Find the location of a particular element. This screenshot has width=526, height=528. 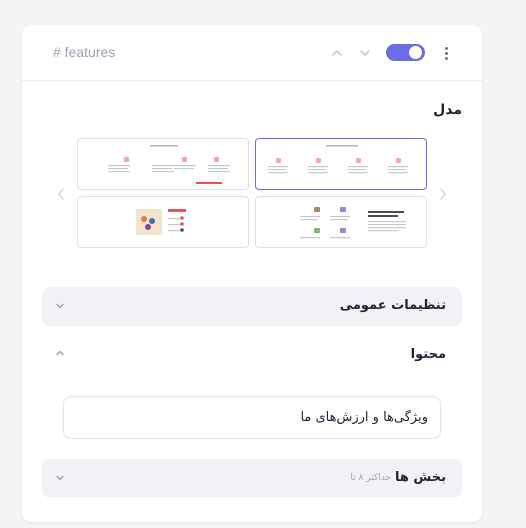

carousel-prev-button is located at coordinates (61, 194).